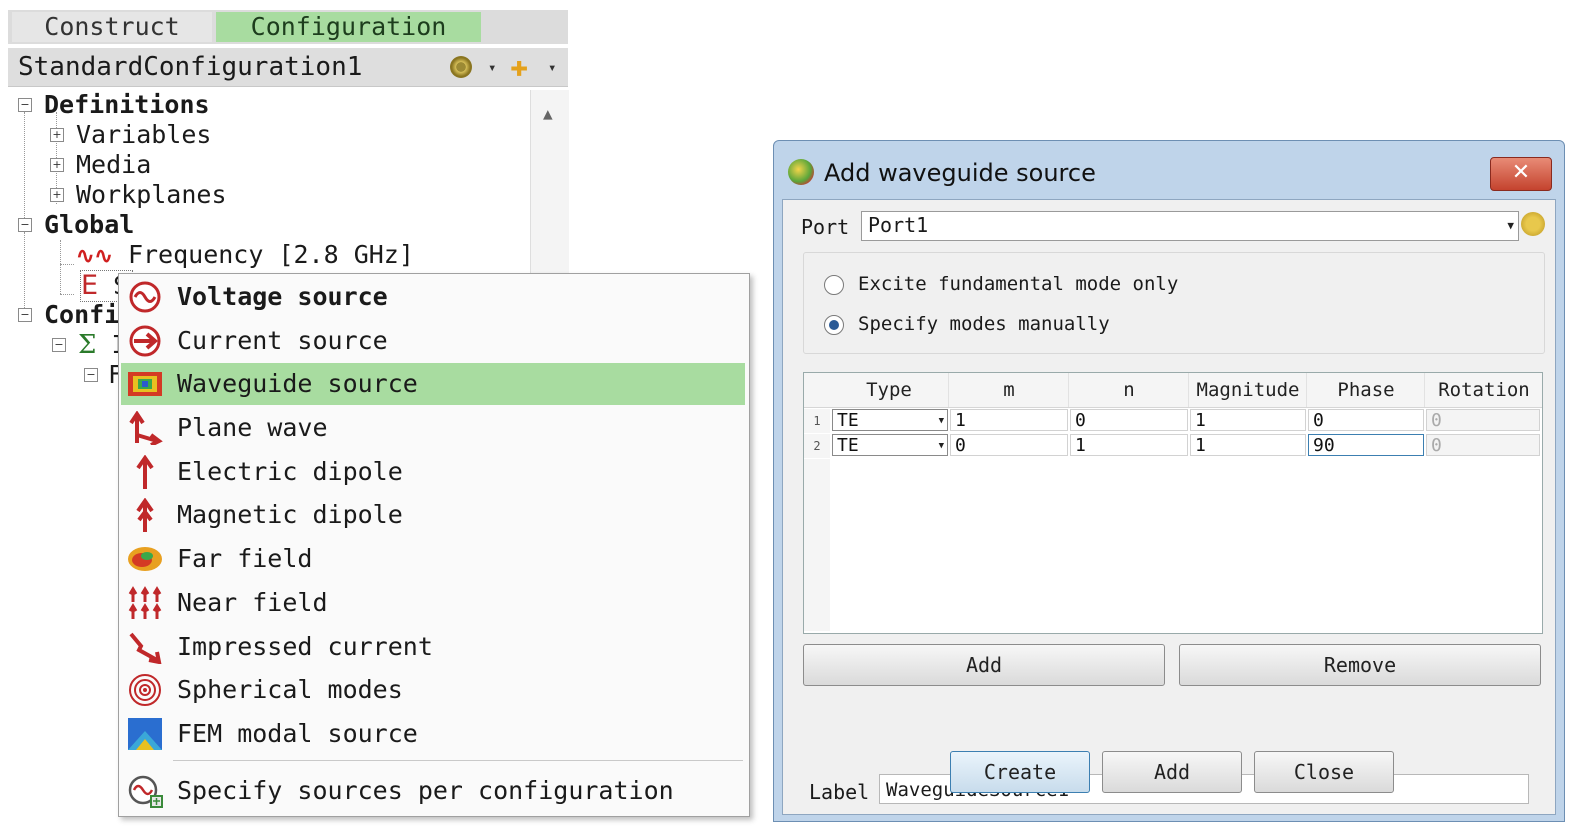 The height and width of the screenshot is (833, 1593). Describe the element at coordinates (1129, 445) in the screenshot. I see `cell-n: 1` at that location.